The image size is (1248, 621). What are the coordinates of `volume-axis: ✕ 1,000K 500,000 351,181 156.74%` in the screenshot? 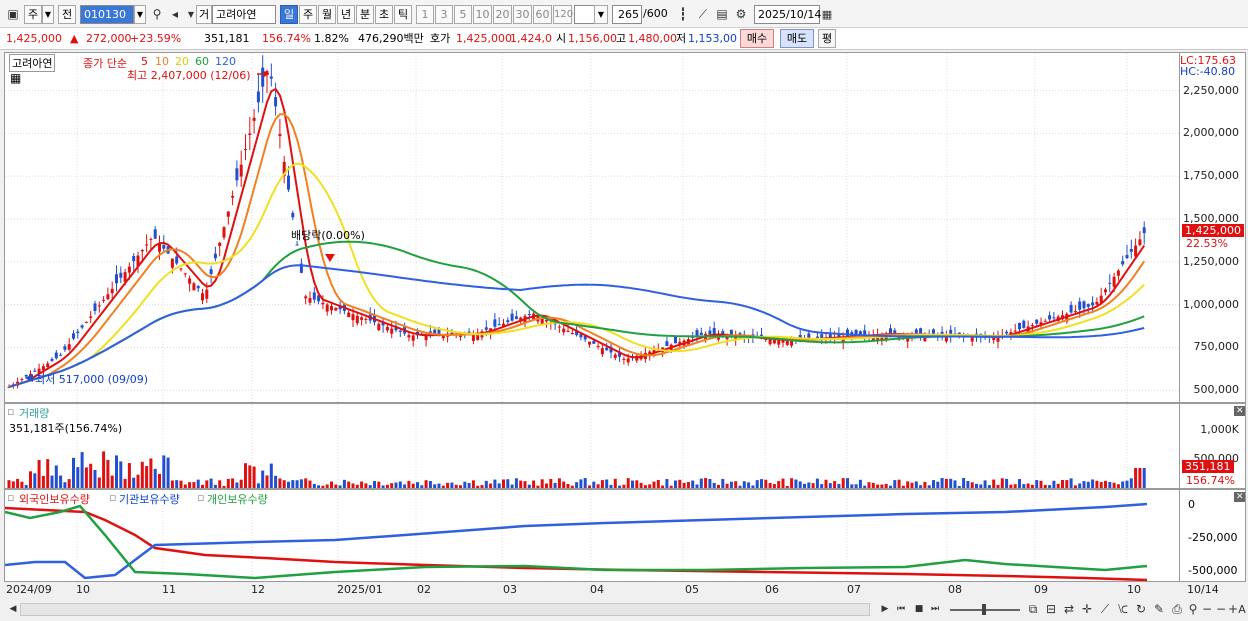 It's located at (1213, 446).